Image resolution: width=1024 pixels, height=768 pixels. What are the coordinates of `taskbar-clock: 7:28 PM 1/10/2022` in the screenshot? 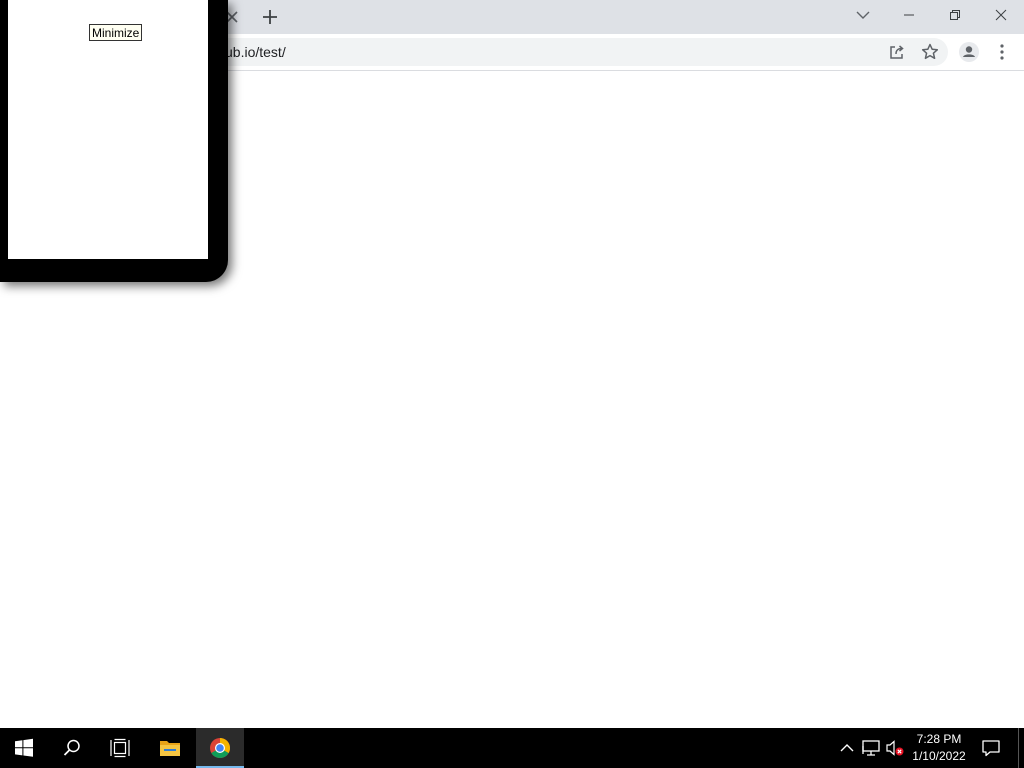 It's located at (939, 748).